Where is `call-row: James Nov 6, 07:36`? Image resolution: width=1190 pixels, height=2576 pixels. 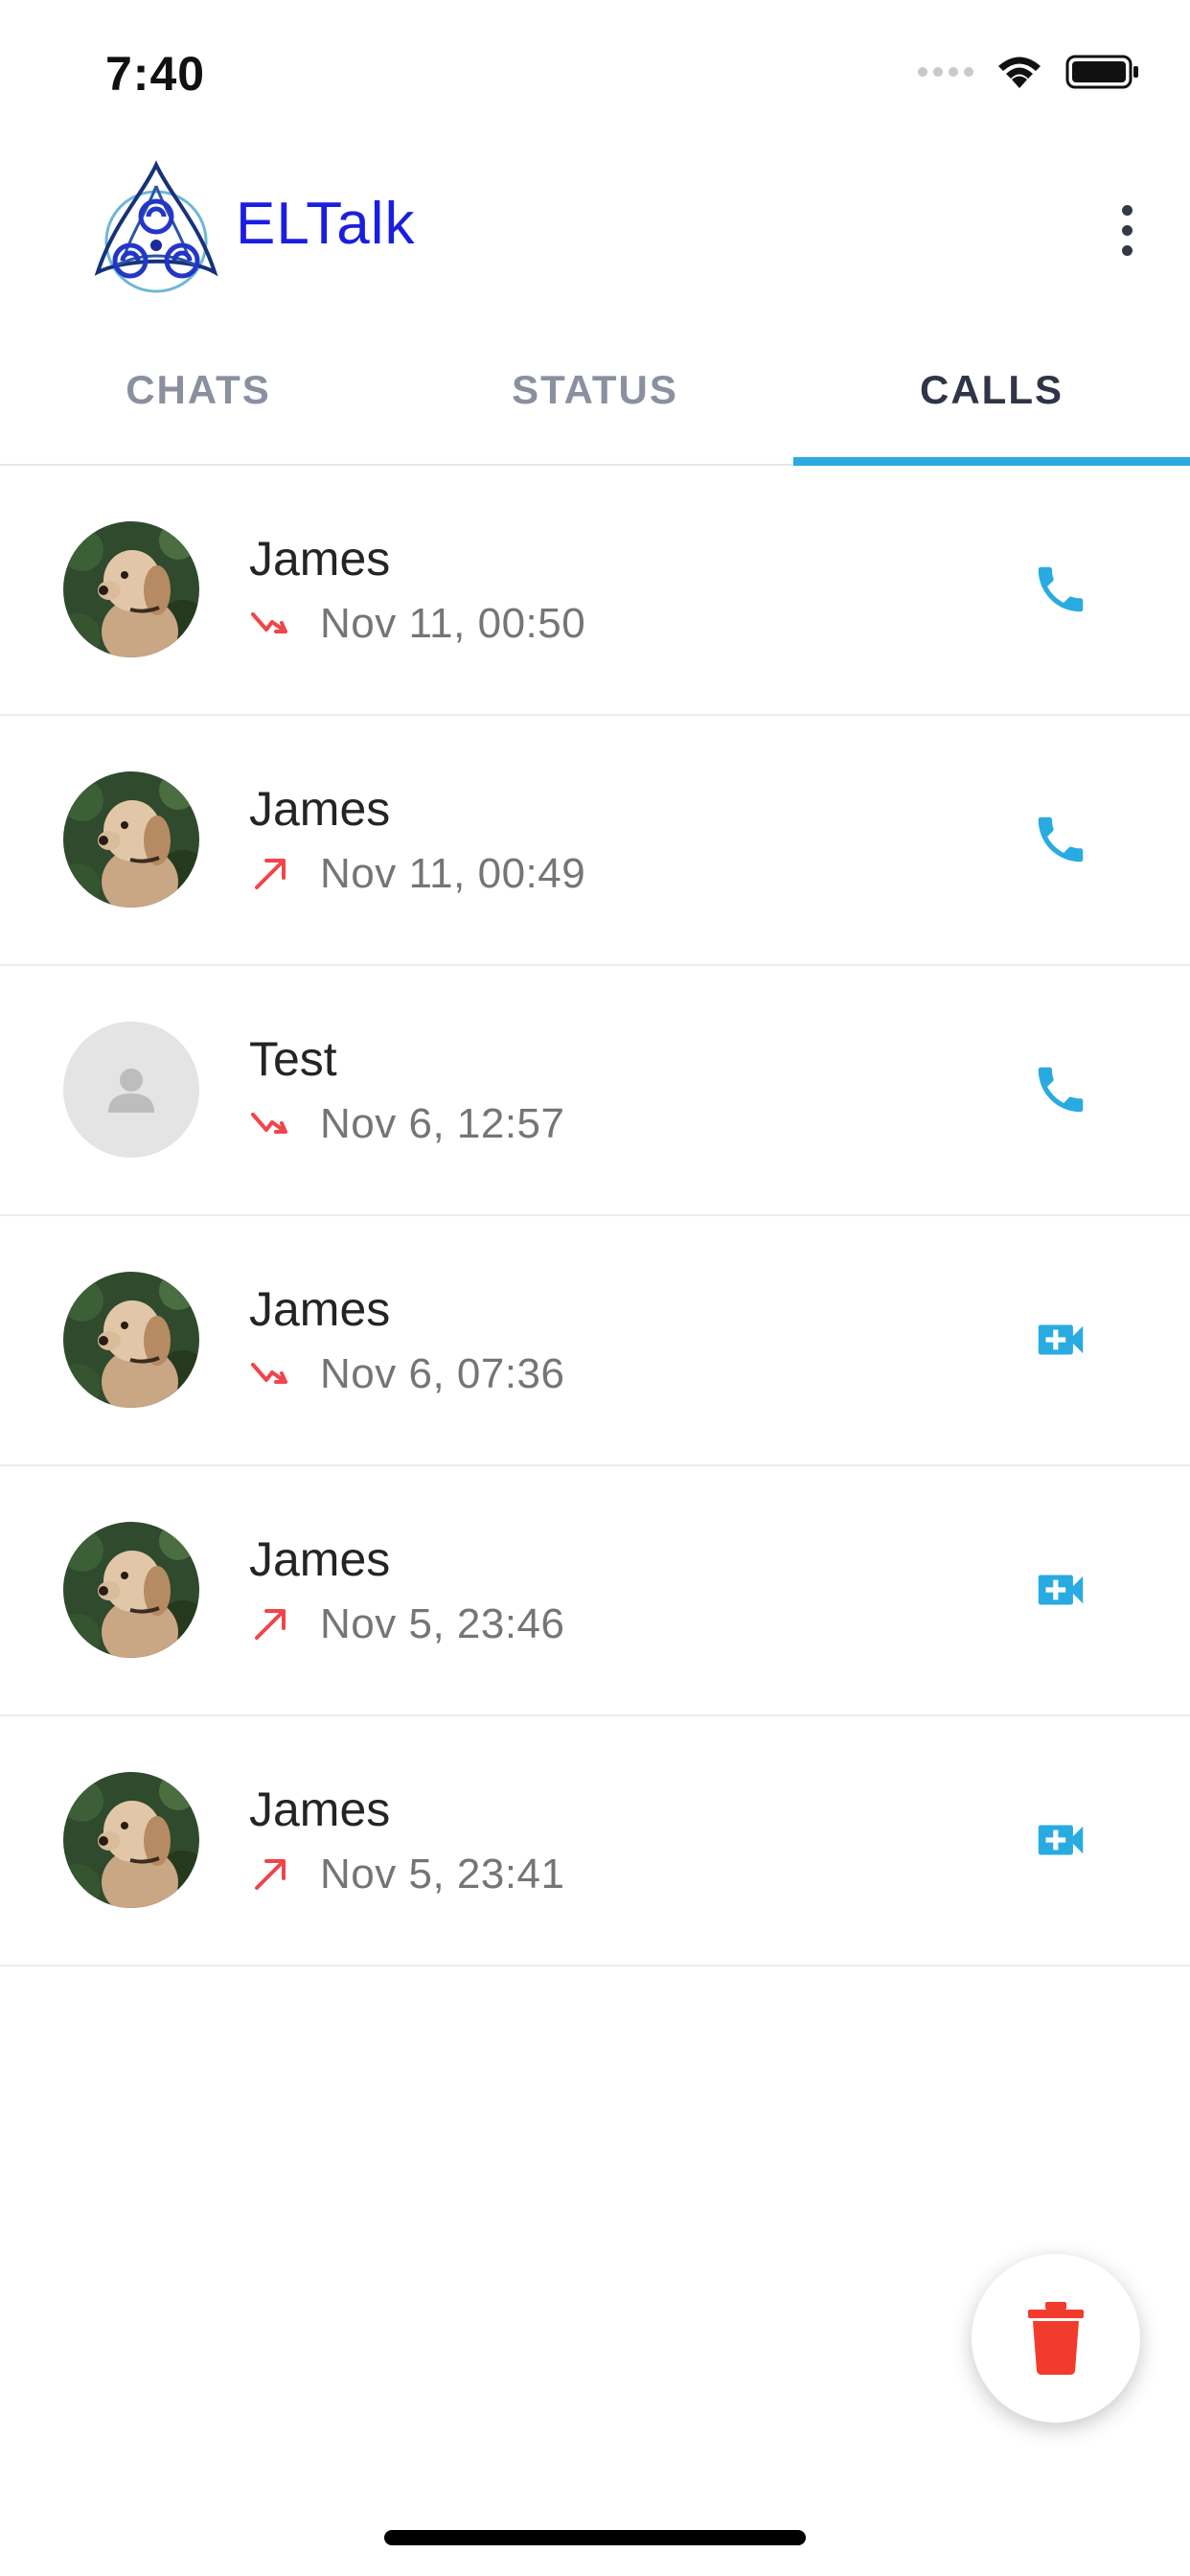 call-row: James Nov 6, 07:36 is located at coordinates (595, 1341).